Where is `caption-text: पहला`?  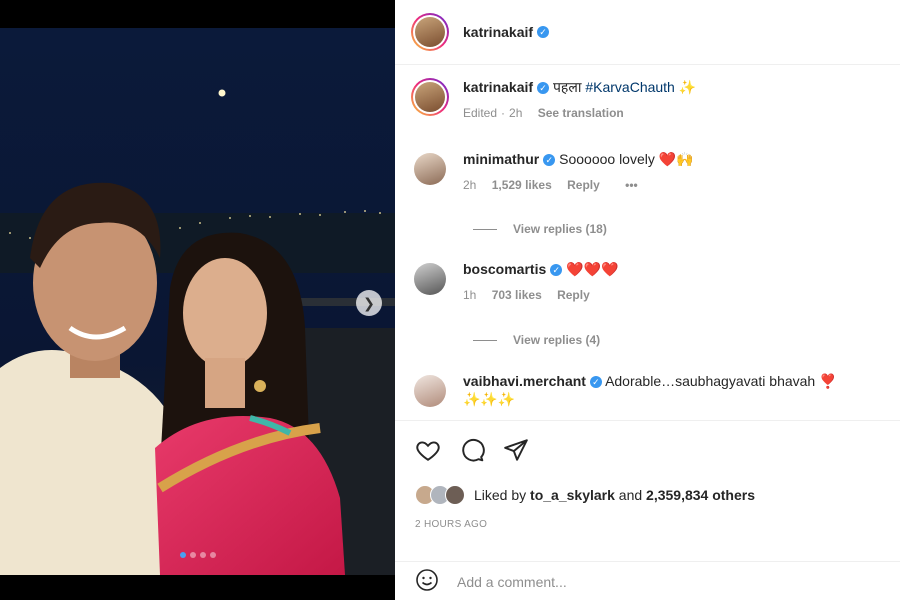
caption-text: पहला is located at coordinates (567, 87).